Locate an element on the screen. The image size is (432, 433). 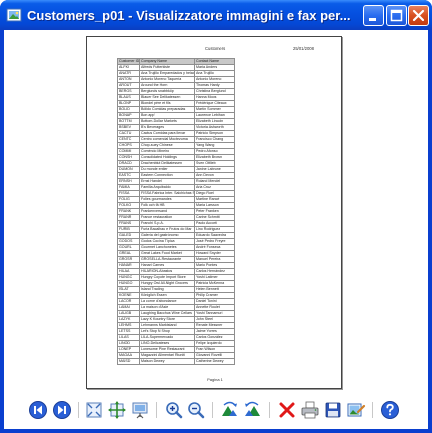
previous-image-button is located at coordinates (38, 410).